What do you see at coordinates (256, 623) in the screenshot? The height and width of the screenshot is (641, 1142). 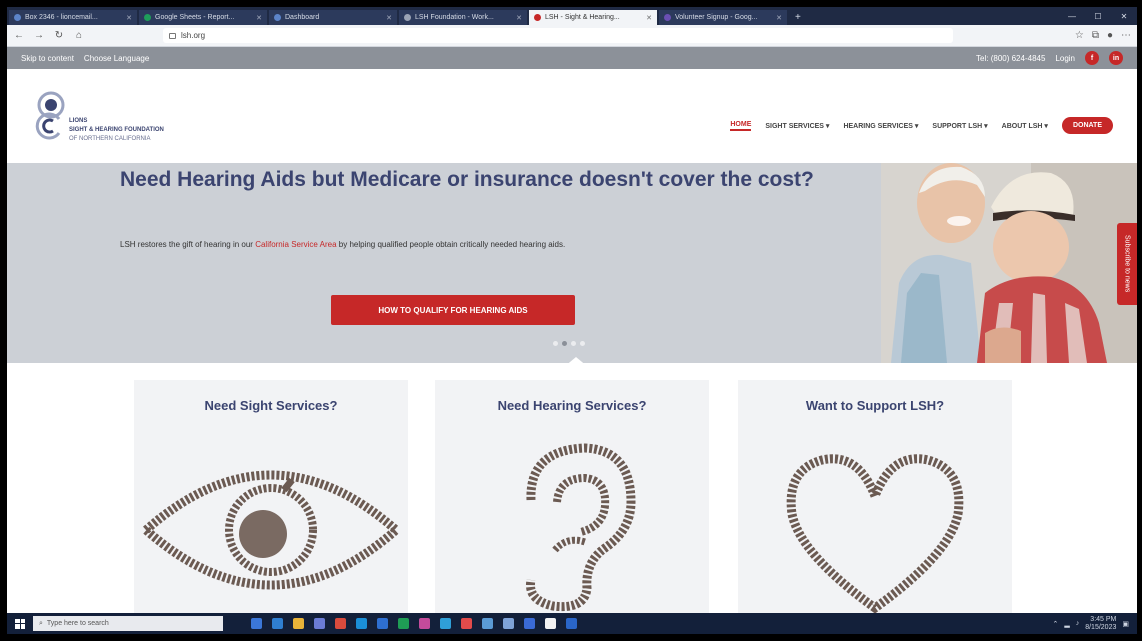 I see `task-view-icon` at bounding box center [256, 623].